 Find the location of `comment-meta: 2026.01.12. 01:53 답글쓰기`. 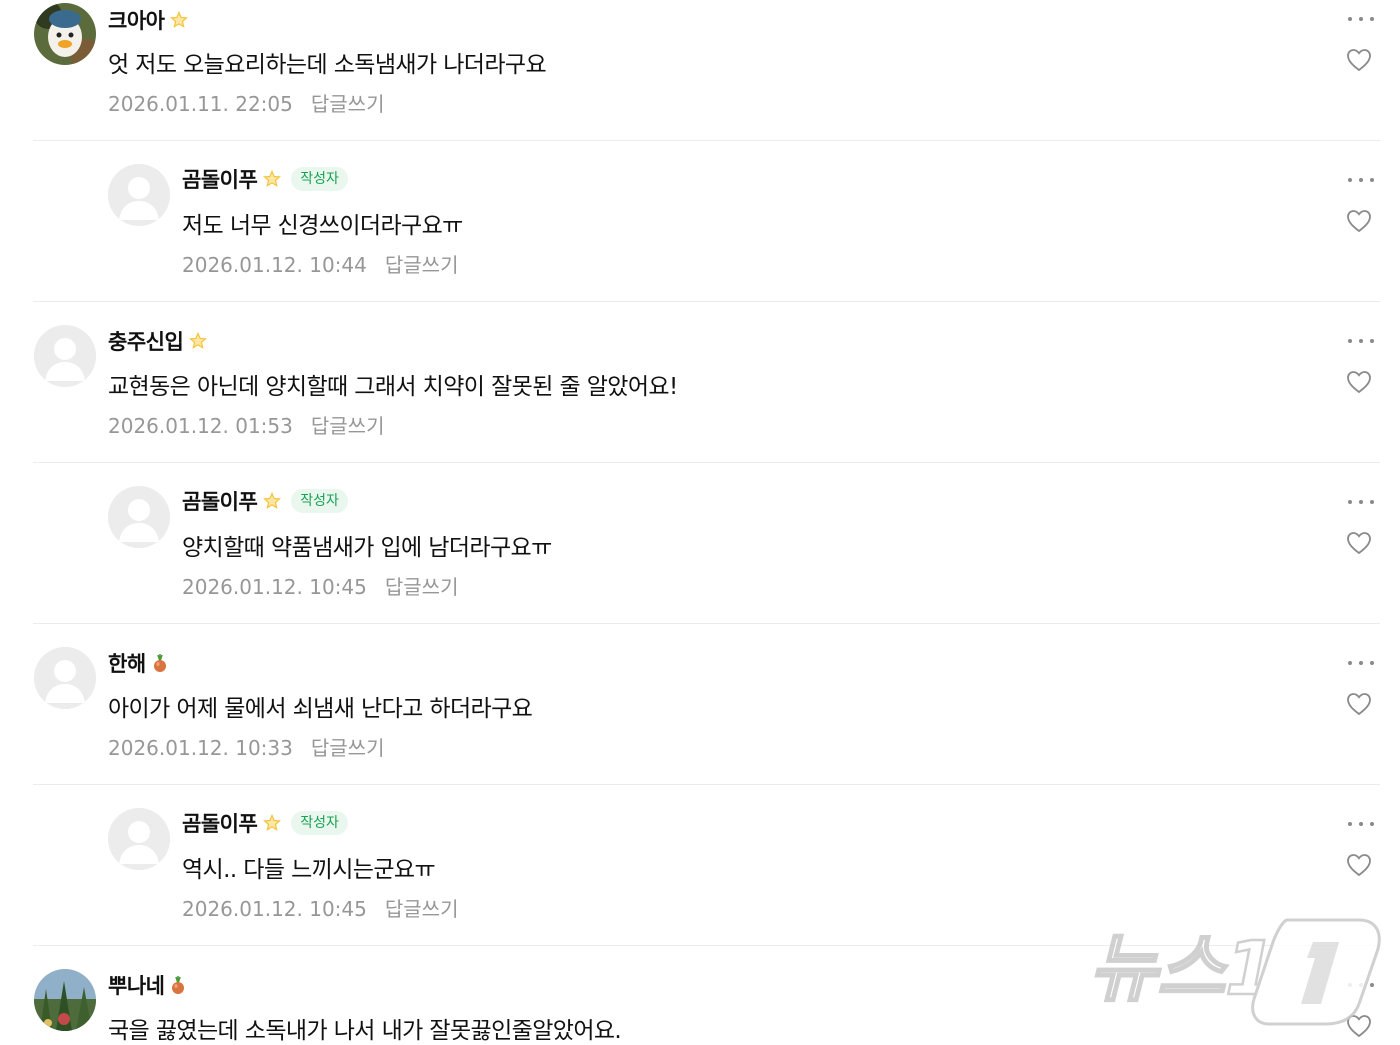

comment-meta: 2026.01.12. 01:53 답글쓰기 is located at coordinates (246, 424).